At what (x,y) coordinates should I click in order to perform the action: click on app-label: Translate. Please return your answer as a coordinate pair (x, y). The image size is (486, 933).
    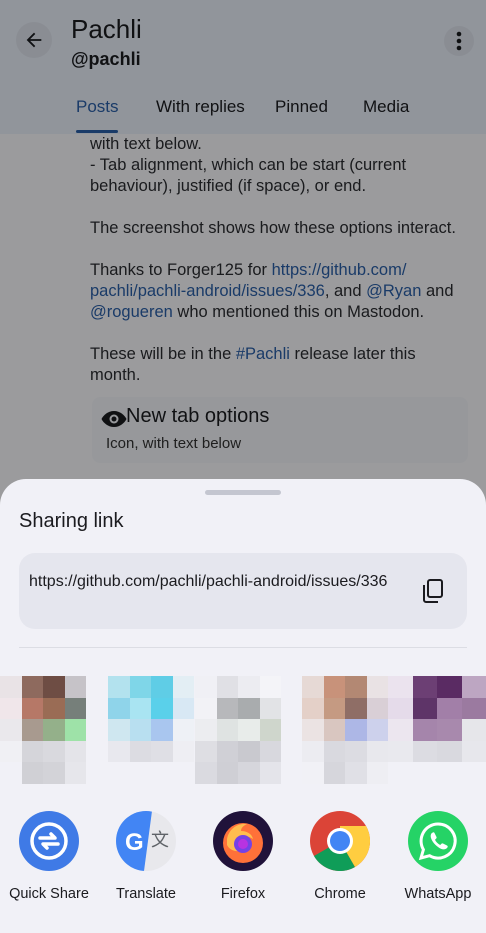
    Looking at the image, I should click on (146, 894).